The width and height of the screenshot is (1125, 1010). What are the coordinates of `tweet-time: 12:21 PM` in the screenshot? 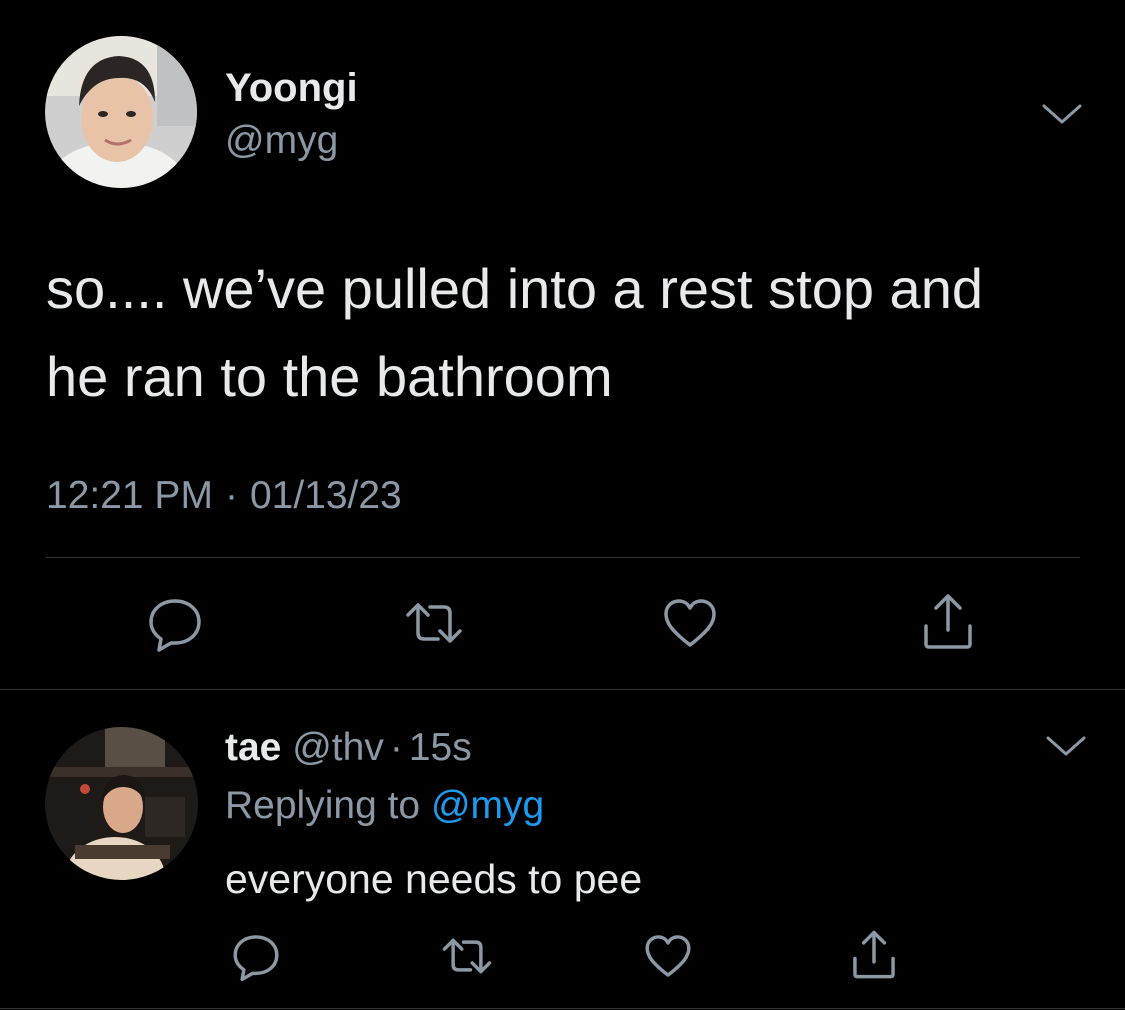 It's located at (129, 495).